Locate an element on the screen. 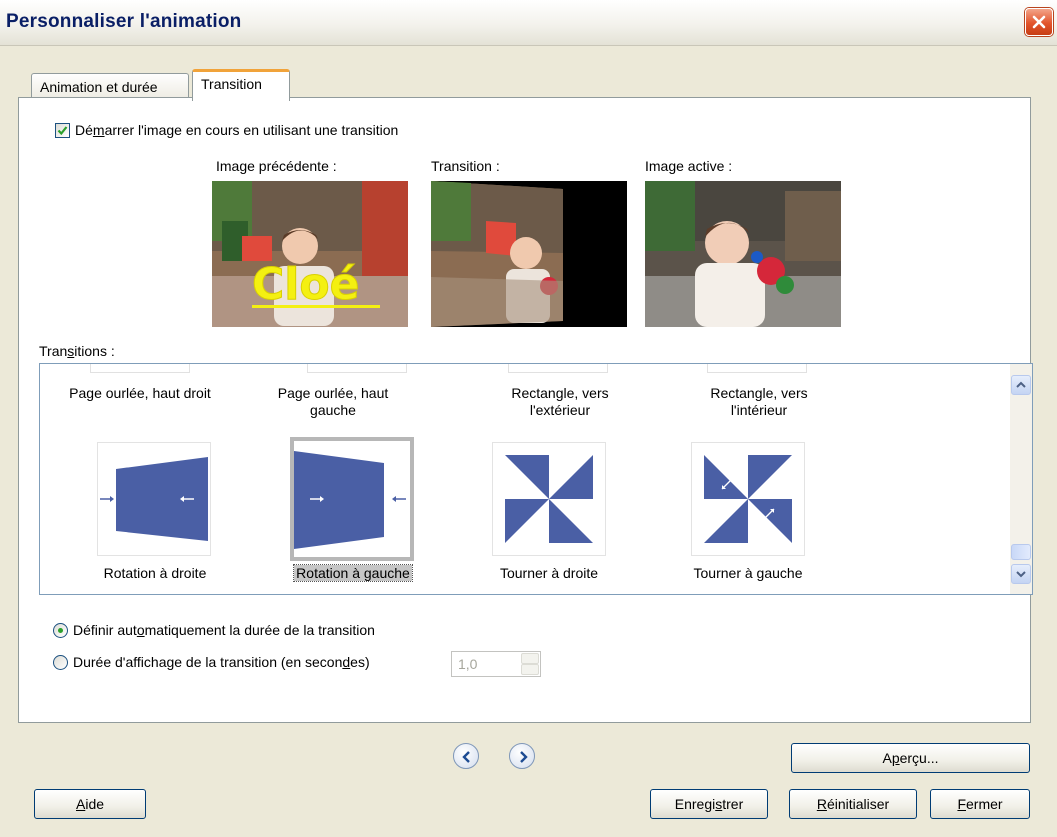 The width and height of the screenshot is (1057, 837). title-bar: Personnaliser l'animation is located at coordinates (528, 23).